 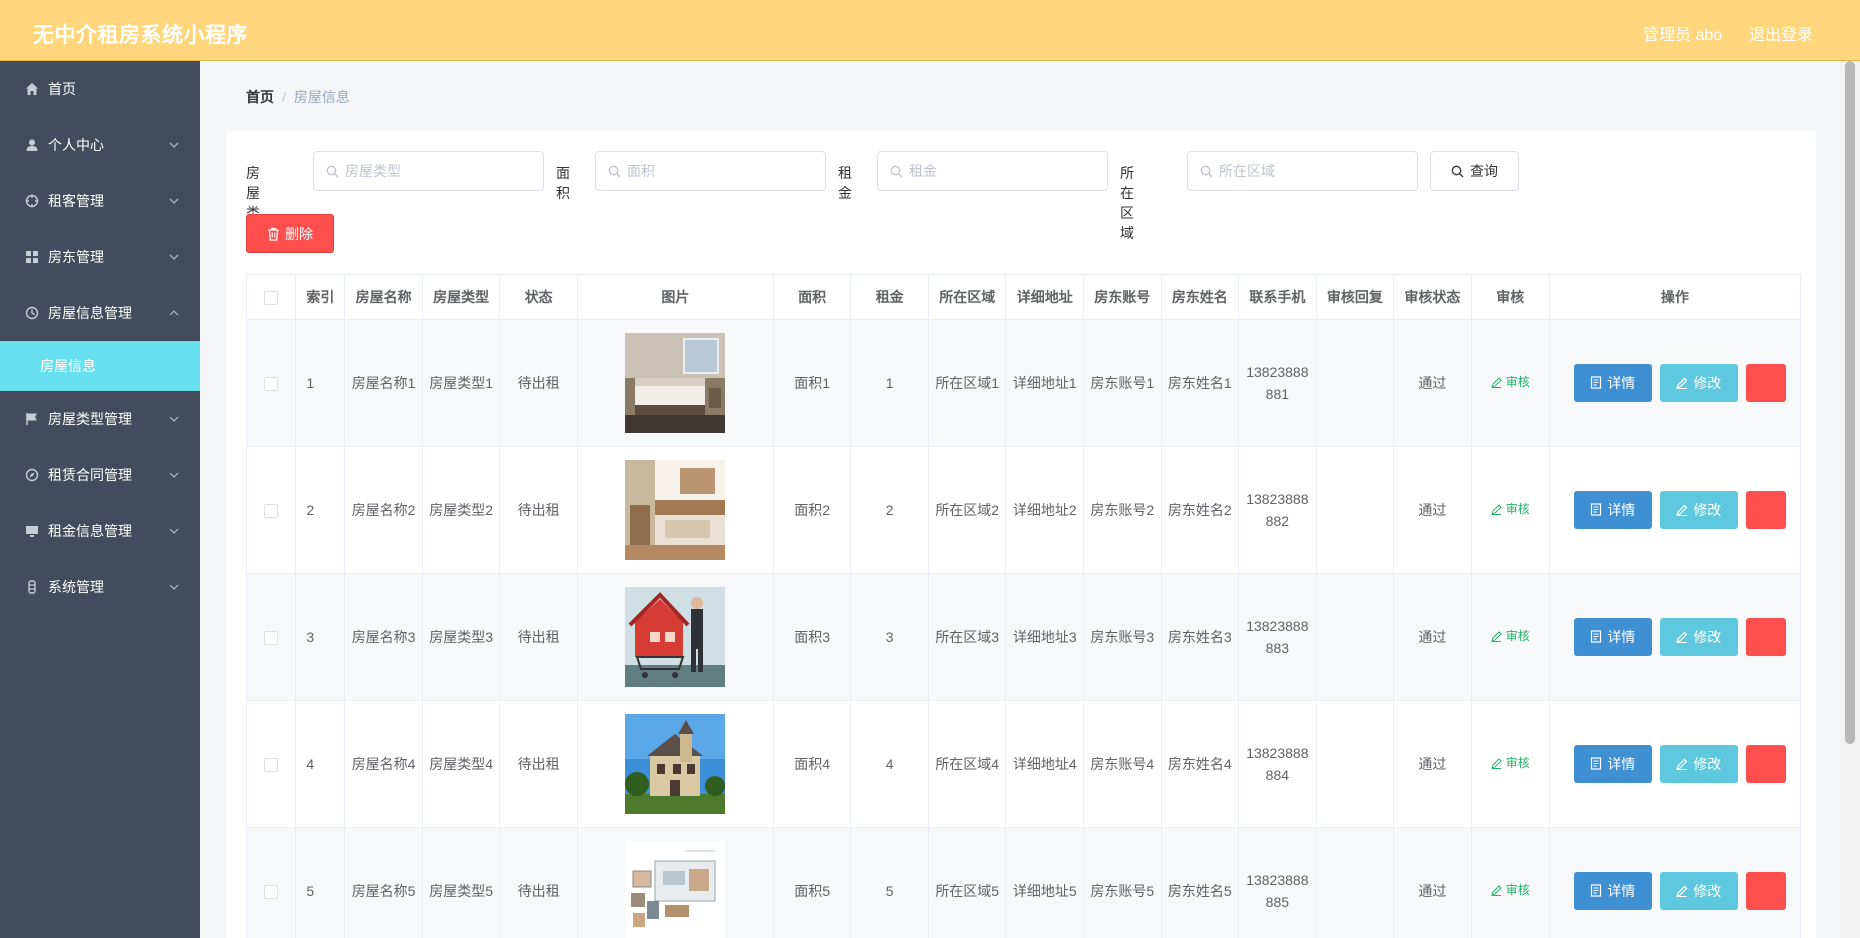 I want to click on area-input, so click(x=712, y=171).